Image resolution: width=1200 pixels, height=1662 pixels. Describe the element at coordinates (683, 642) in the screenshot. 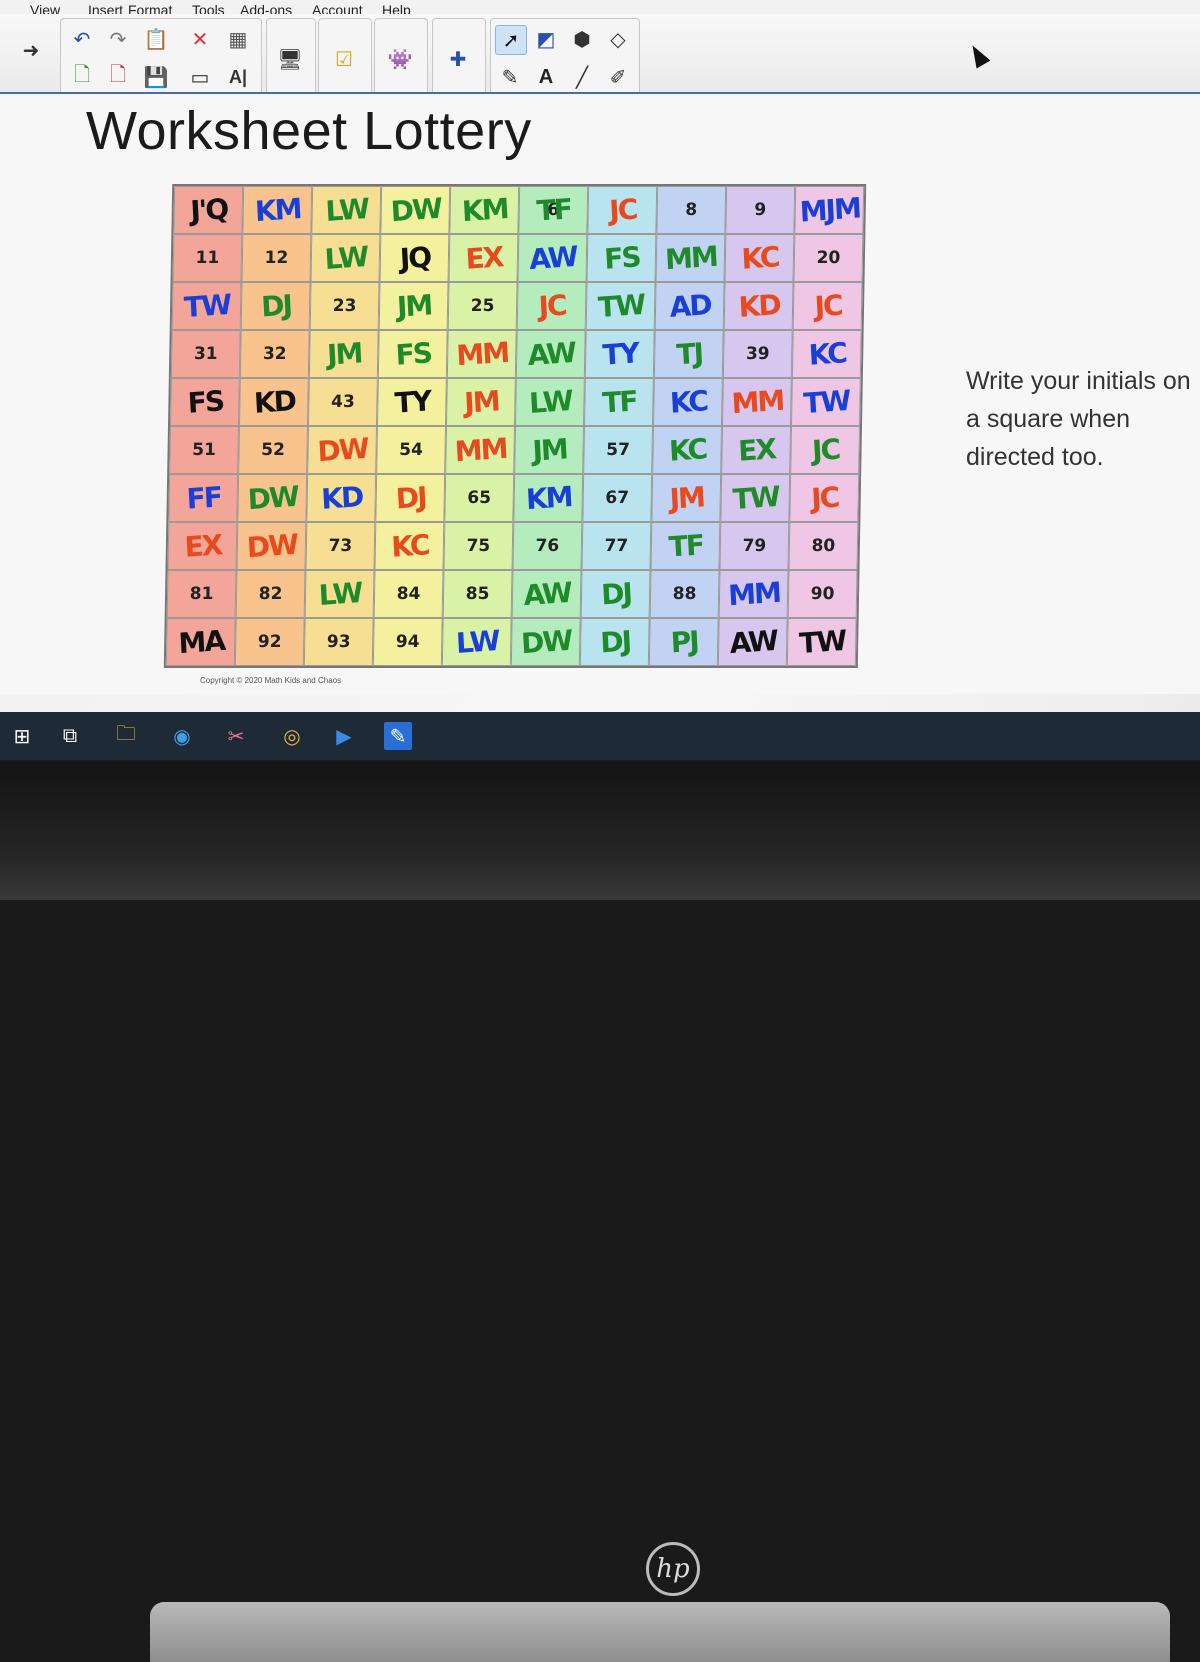

I see `grid-cell: PJ` at that location.